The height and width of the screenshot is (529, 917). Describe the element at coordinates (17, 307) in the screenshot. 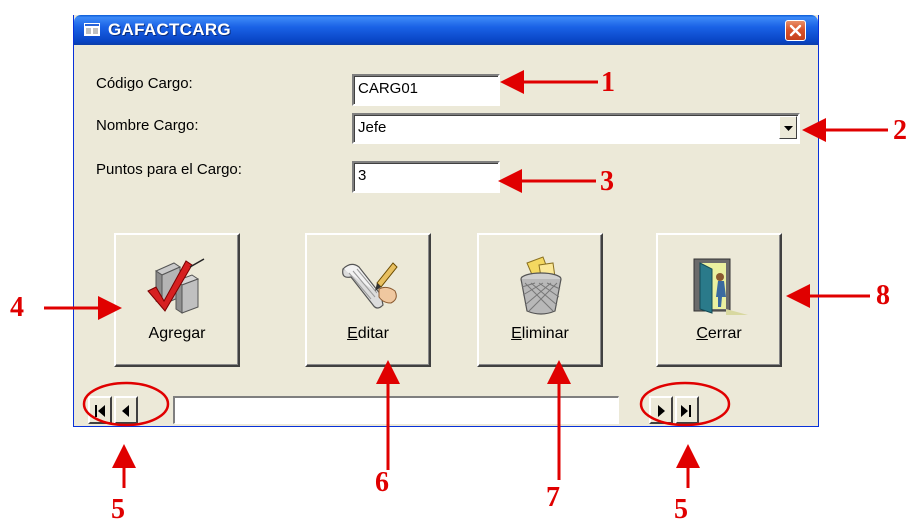

I see `annotation-4: 4` at that location.